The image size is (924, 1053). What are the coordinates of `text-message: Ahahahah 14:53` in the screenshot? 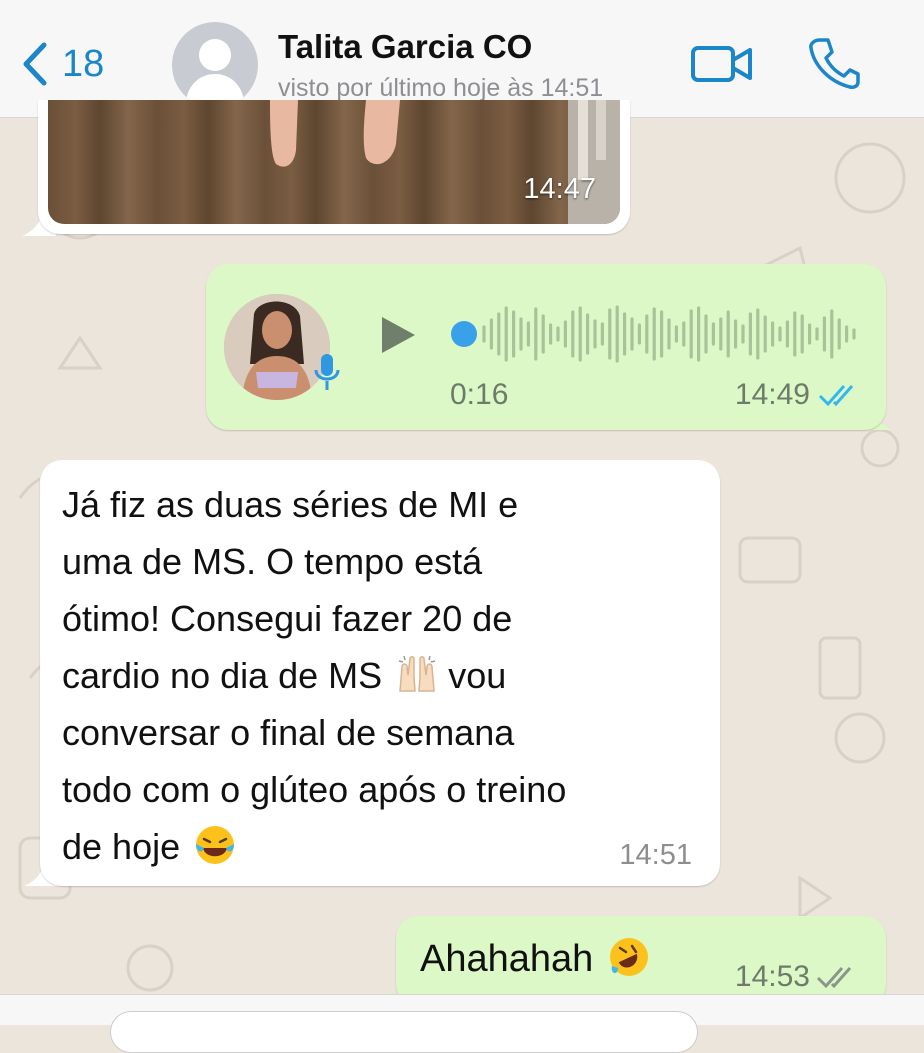 It's located at (641, 961).